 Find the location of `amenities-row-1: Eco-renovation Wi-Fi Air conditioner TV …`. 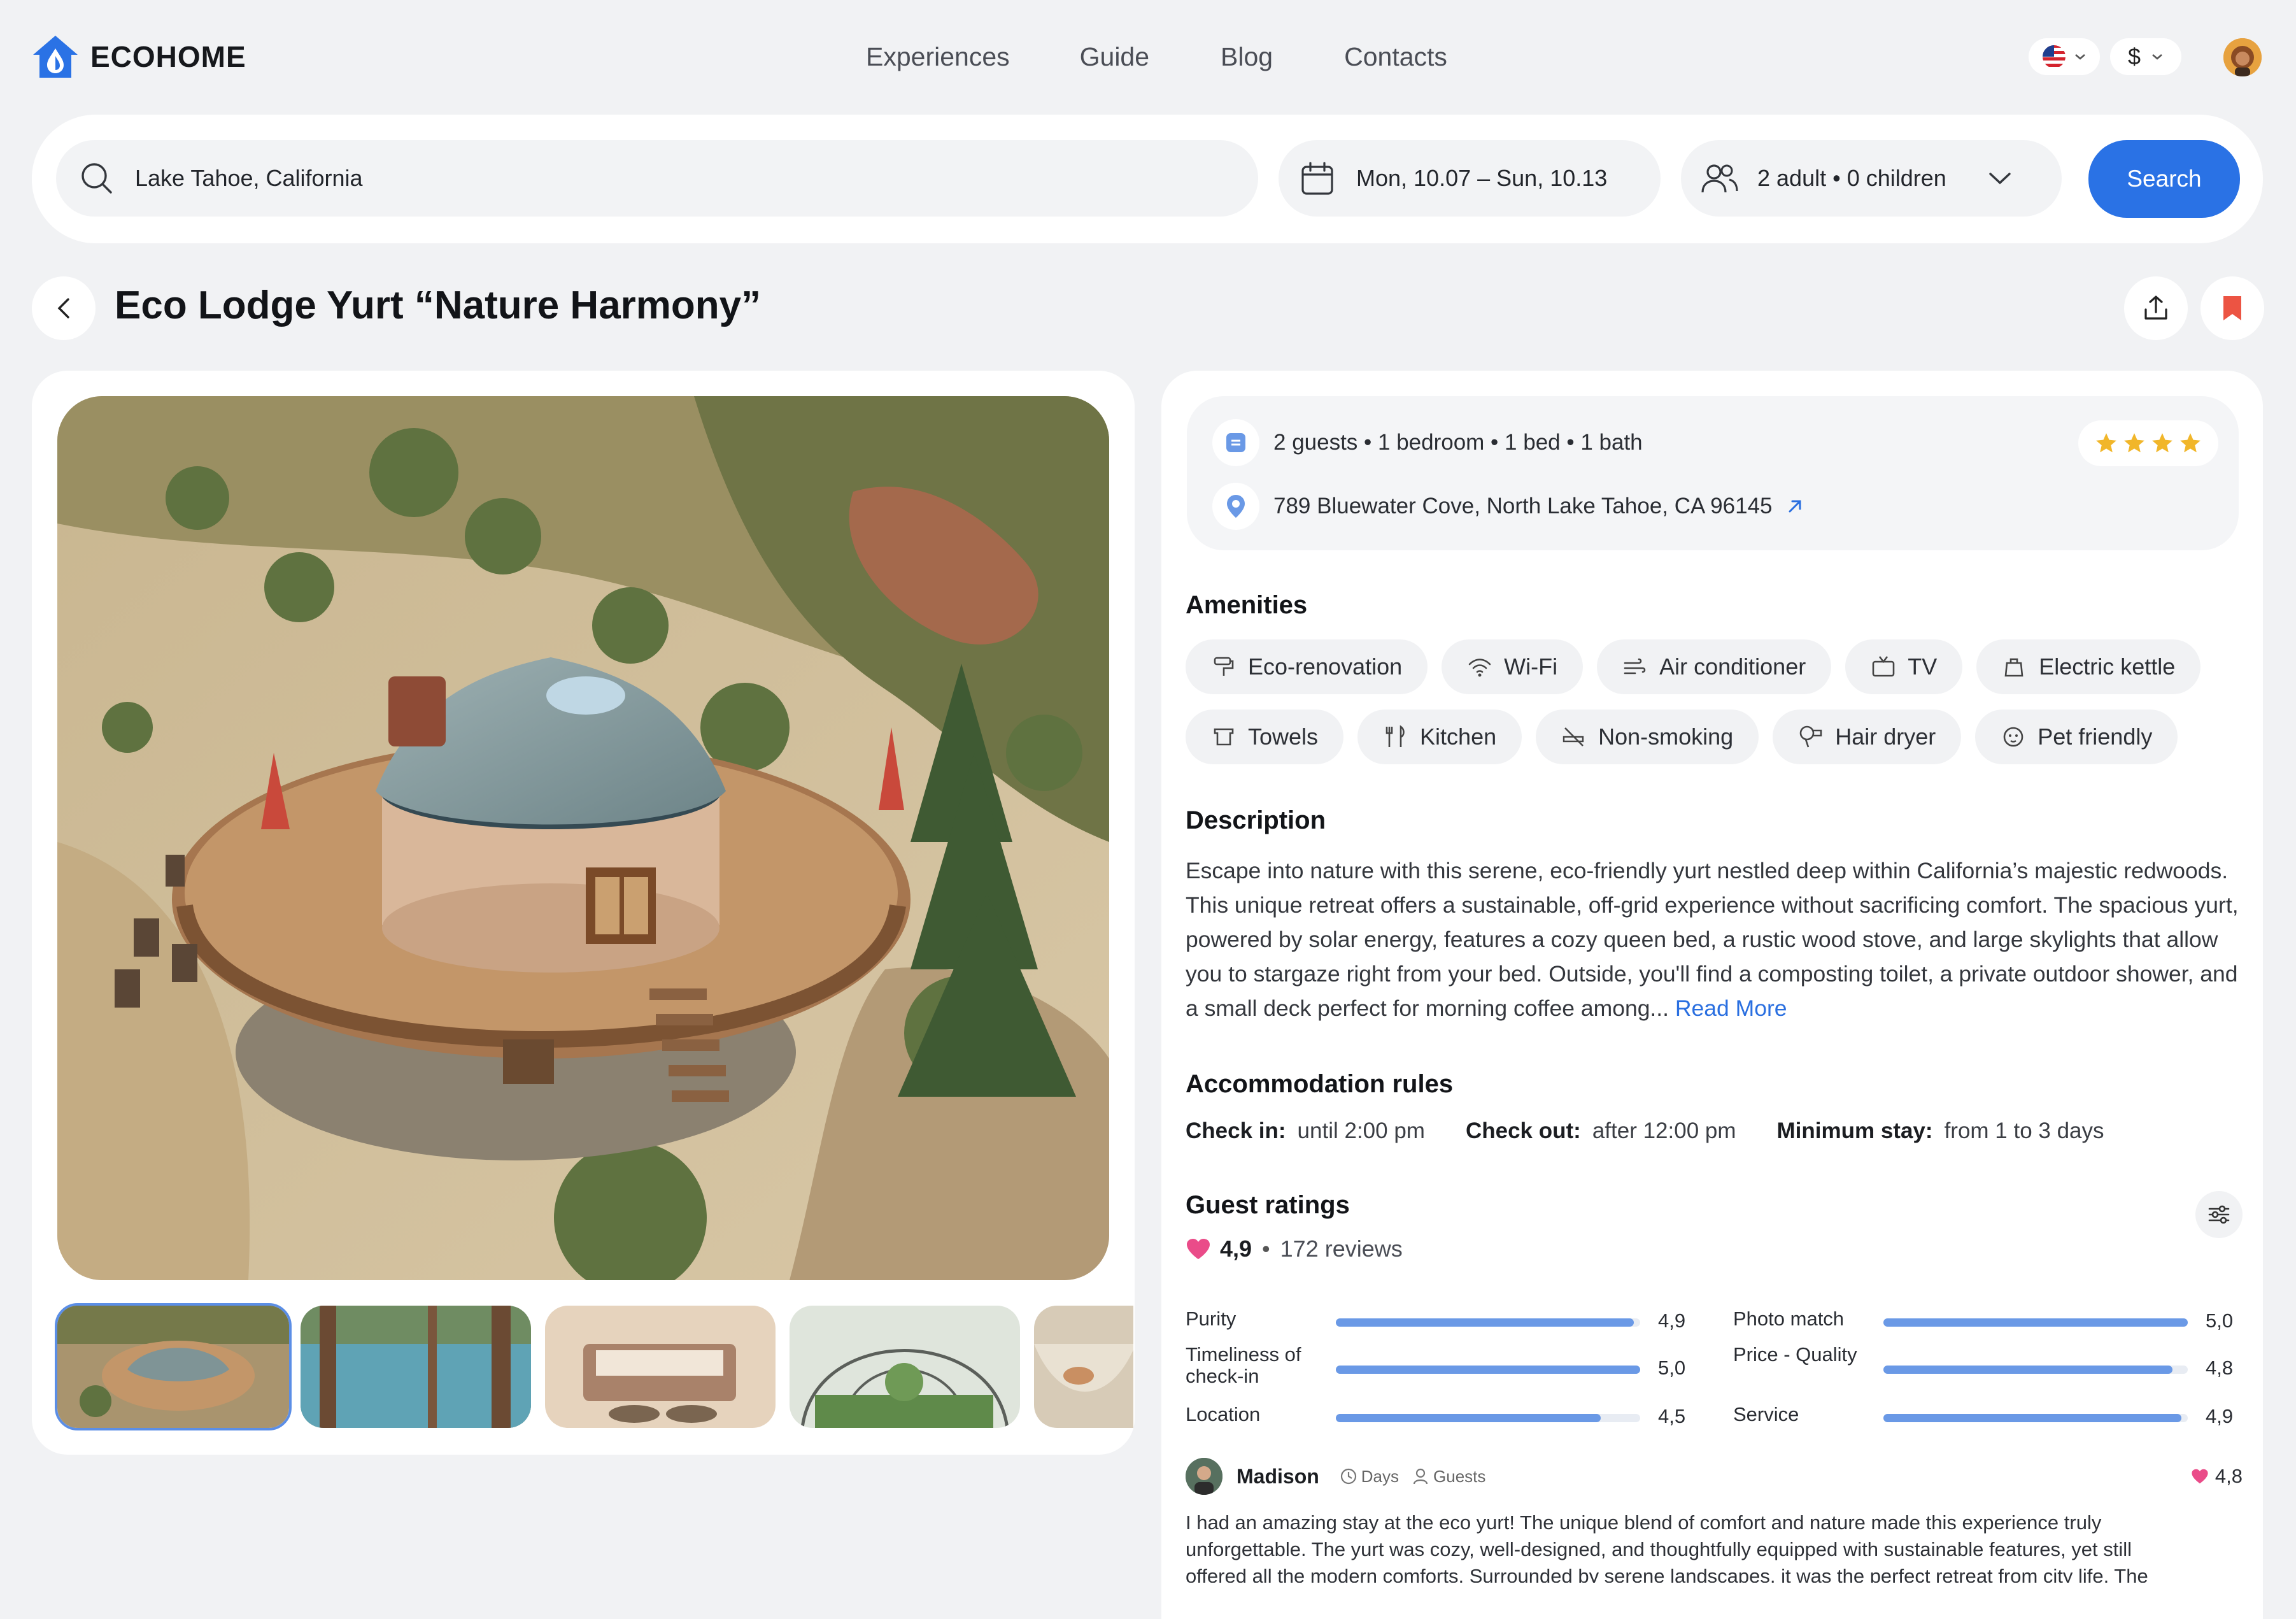

amenities-row-1: Eco-renovation Wi-Fi Air conditioner TV … is located at coordinates (1693, 666).